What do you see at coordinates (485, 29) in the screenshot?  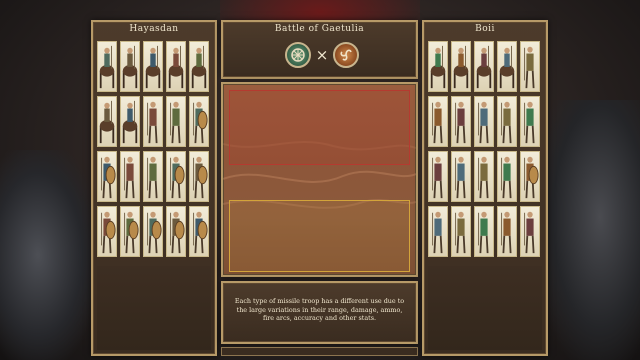 I see `right-army-name: Boii` at bounding box center [485, 29].